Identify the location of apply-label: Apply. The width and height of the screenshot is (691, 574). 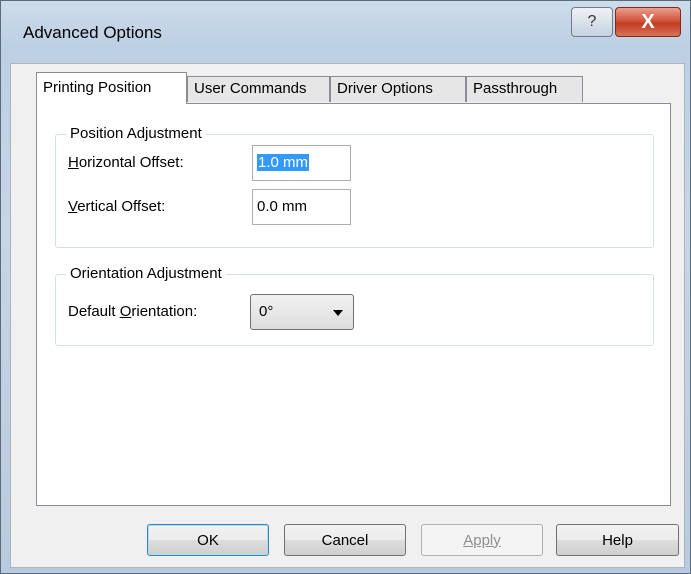
(482, 540).